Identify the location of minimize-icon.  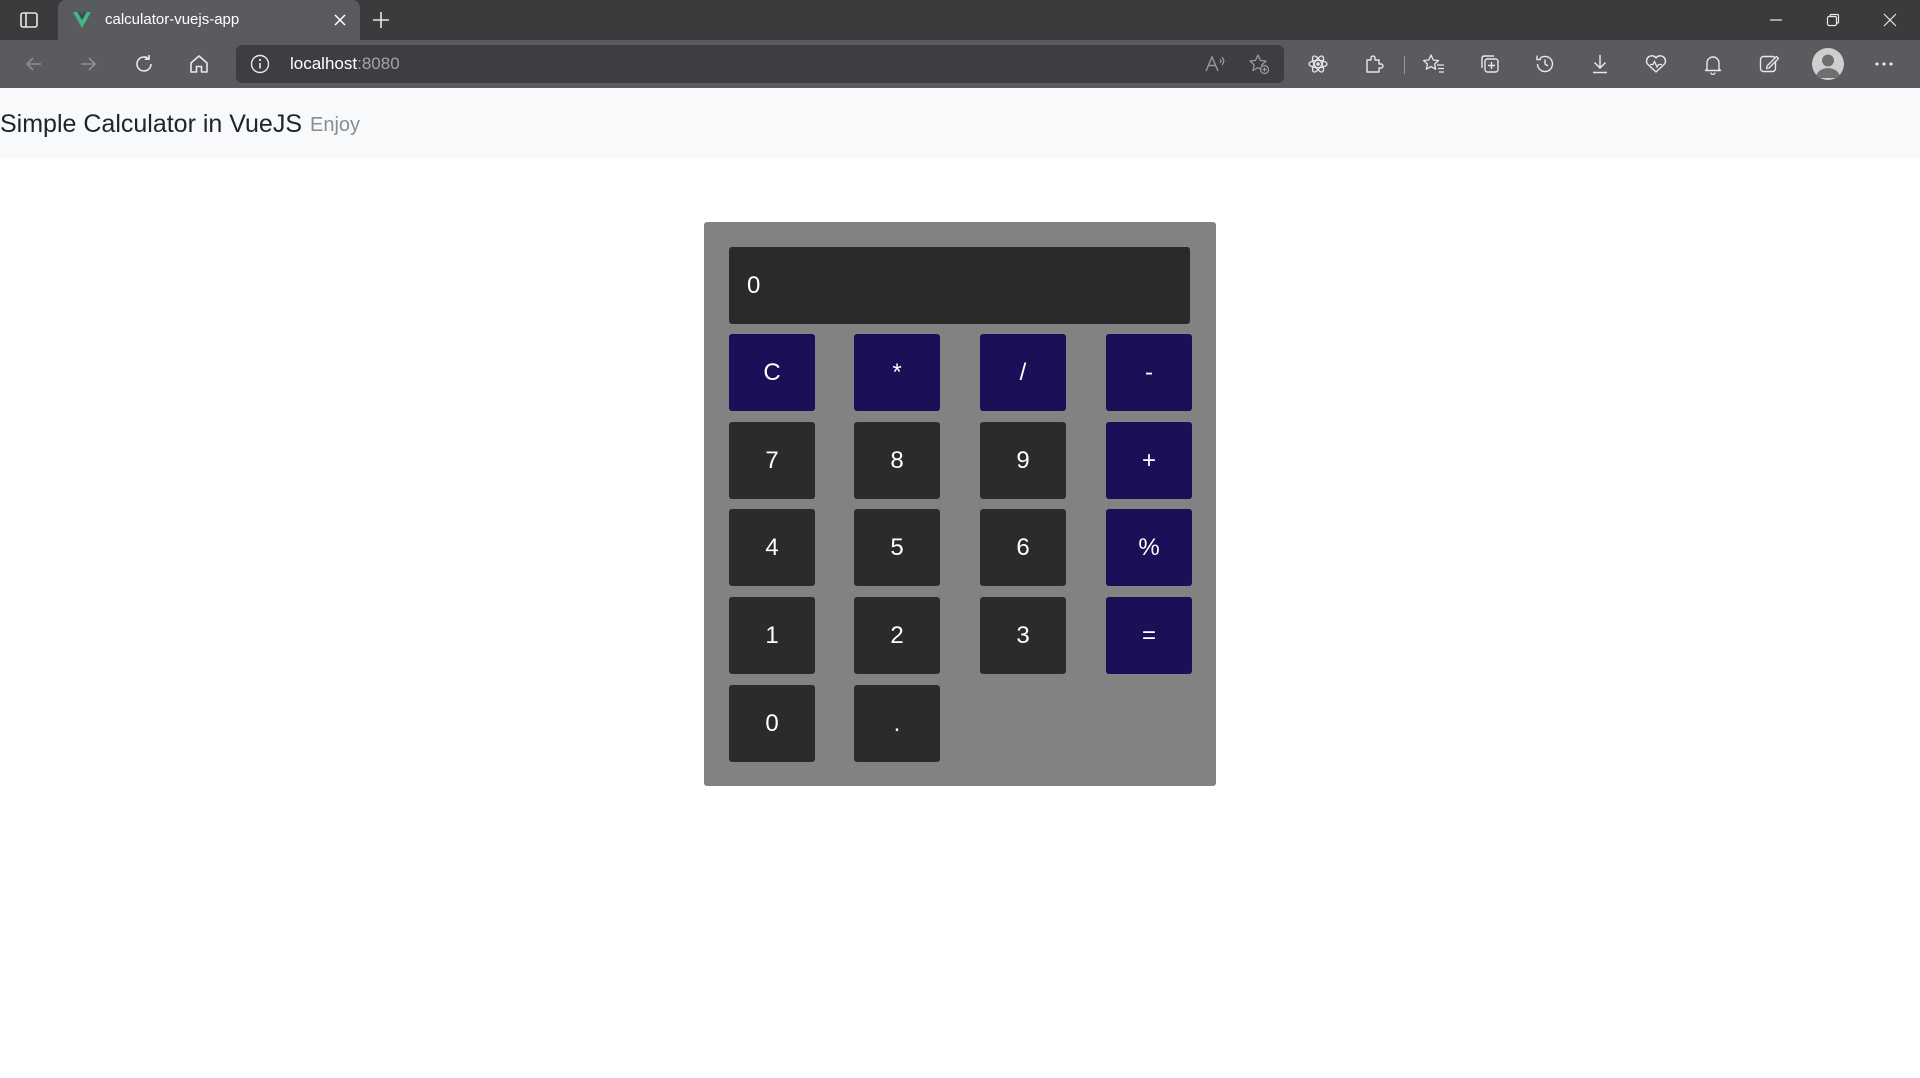
(1776, 20).